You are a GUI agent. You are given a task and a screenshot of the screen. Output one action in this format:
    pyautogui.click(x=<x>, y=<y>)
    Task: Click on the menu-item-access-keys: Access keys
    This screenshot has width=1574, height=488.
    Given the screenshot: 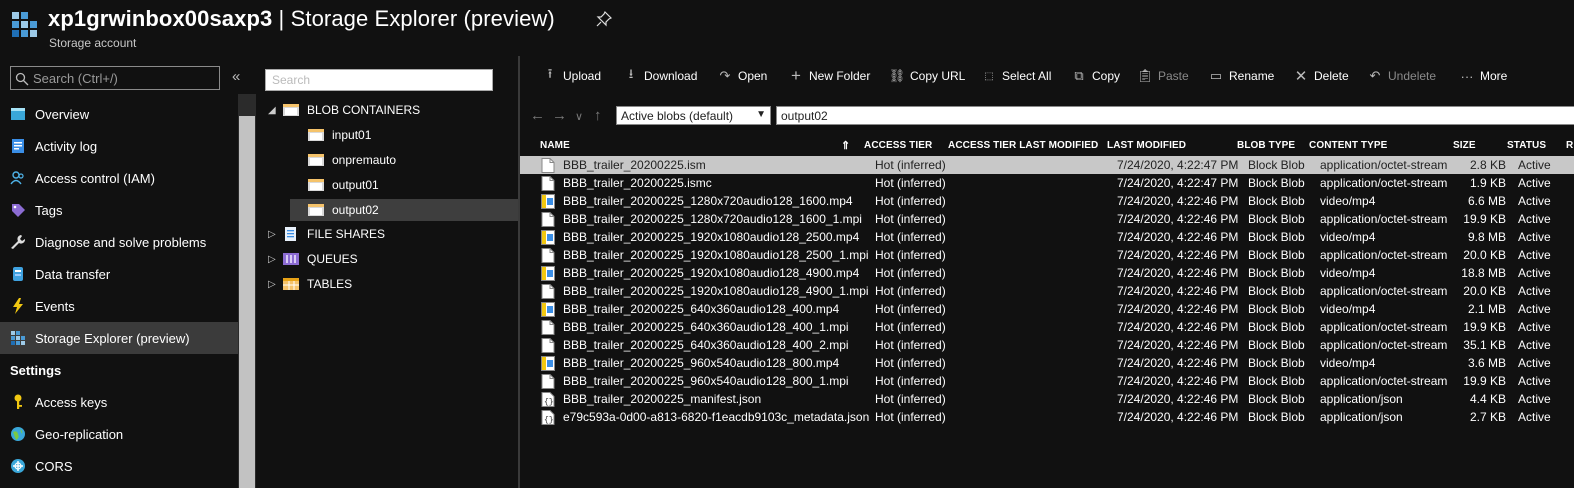 What is the action you would take?
    pyautogui.click(x=119, y=402)
    